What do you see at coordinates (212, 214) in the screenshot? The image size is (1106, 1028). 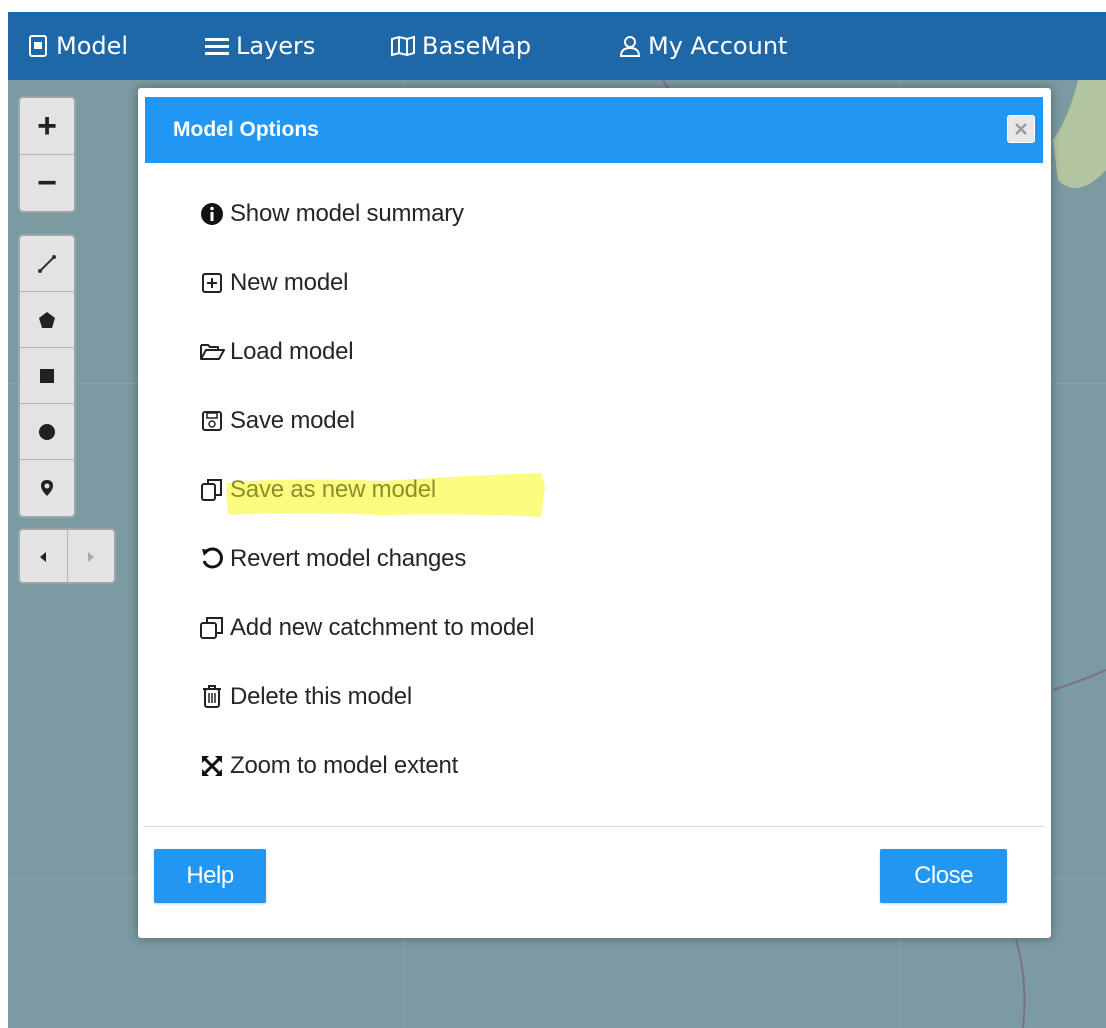 I see `info-icon` at bounding box center [212, 214].